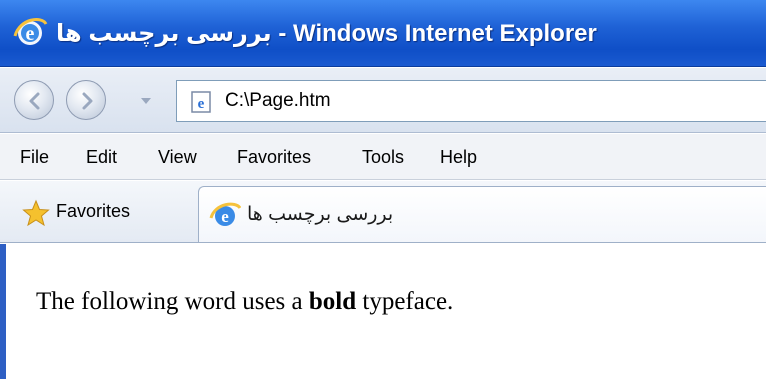  What do you see at coordinates (332, 301) in the screenshot?
I see `bold-word: bold` at bounding box center [332, 301].